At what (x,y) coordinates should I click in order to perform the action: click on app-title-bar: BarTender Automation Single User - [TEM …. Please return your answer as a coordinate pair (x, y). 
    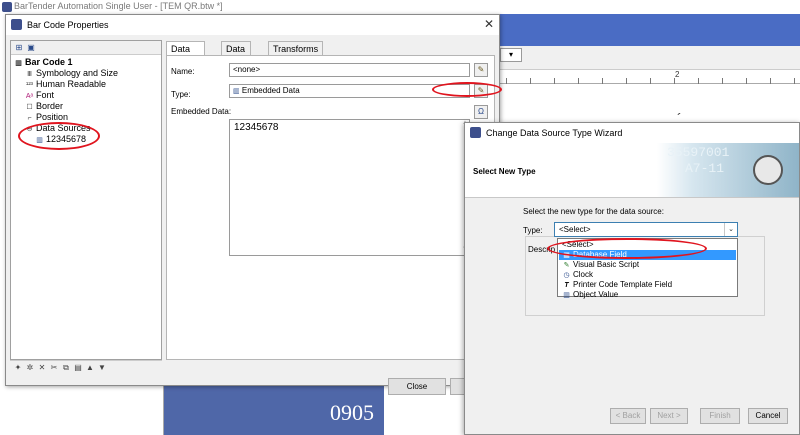
    Looking at the image, I should click on (400, 7).